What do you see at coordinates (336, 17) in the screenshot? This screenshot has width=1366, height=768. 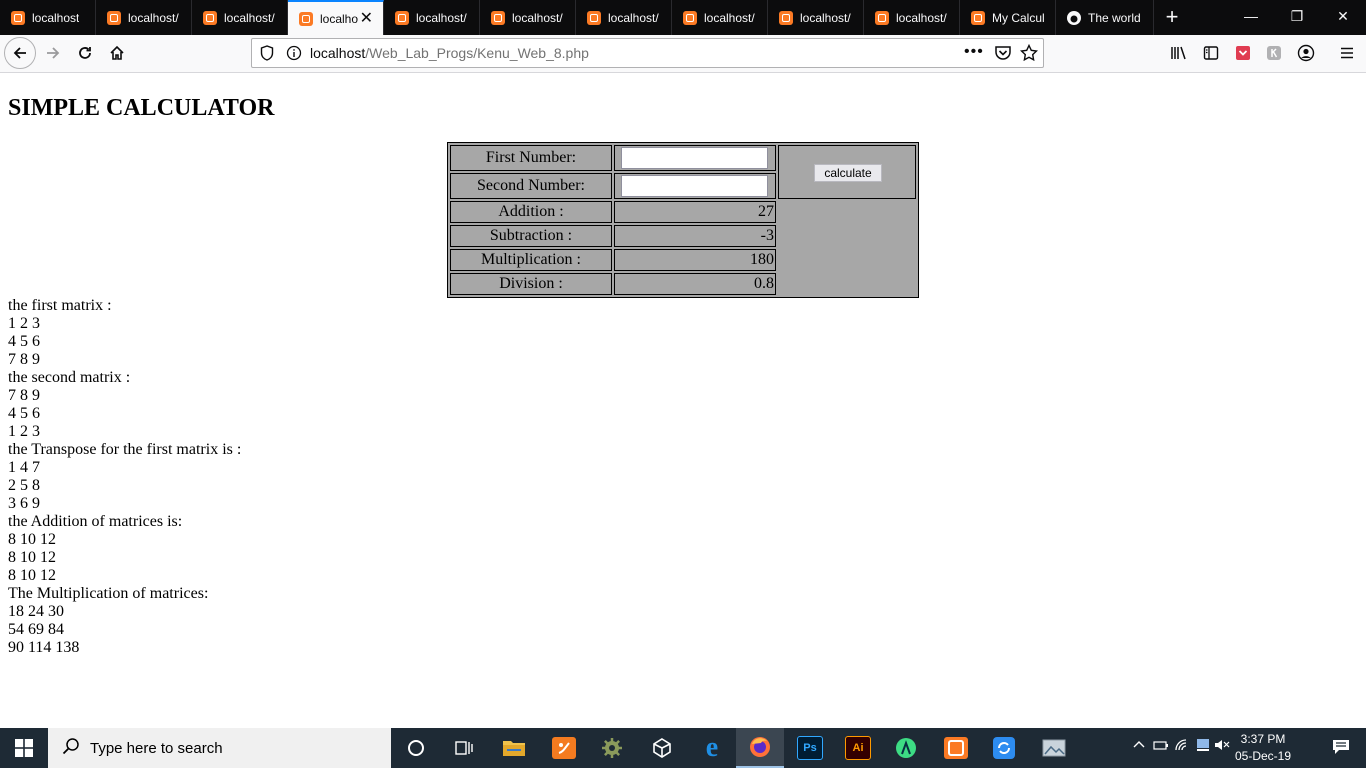 I see `tab-4-active: localhost ✕` at bounding box center [336, 17].